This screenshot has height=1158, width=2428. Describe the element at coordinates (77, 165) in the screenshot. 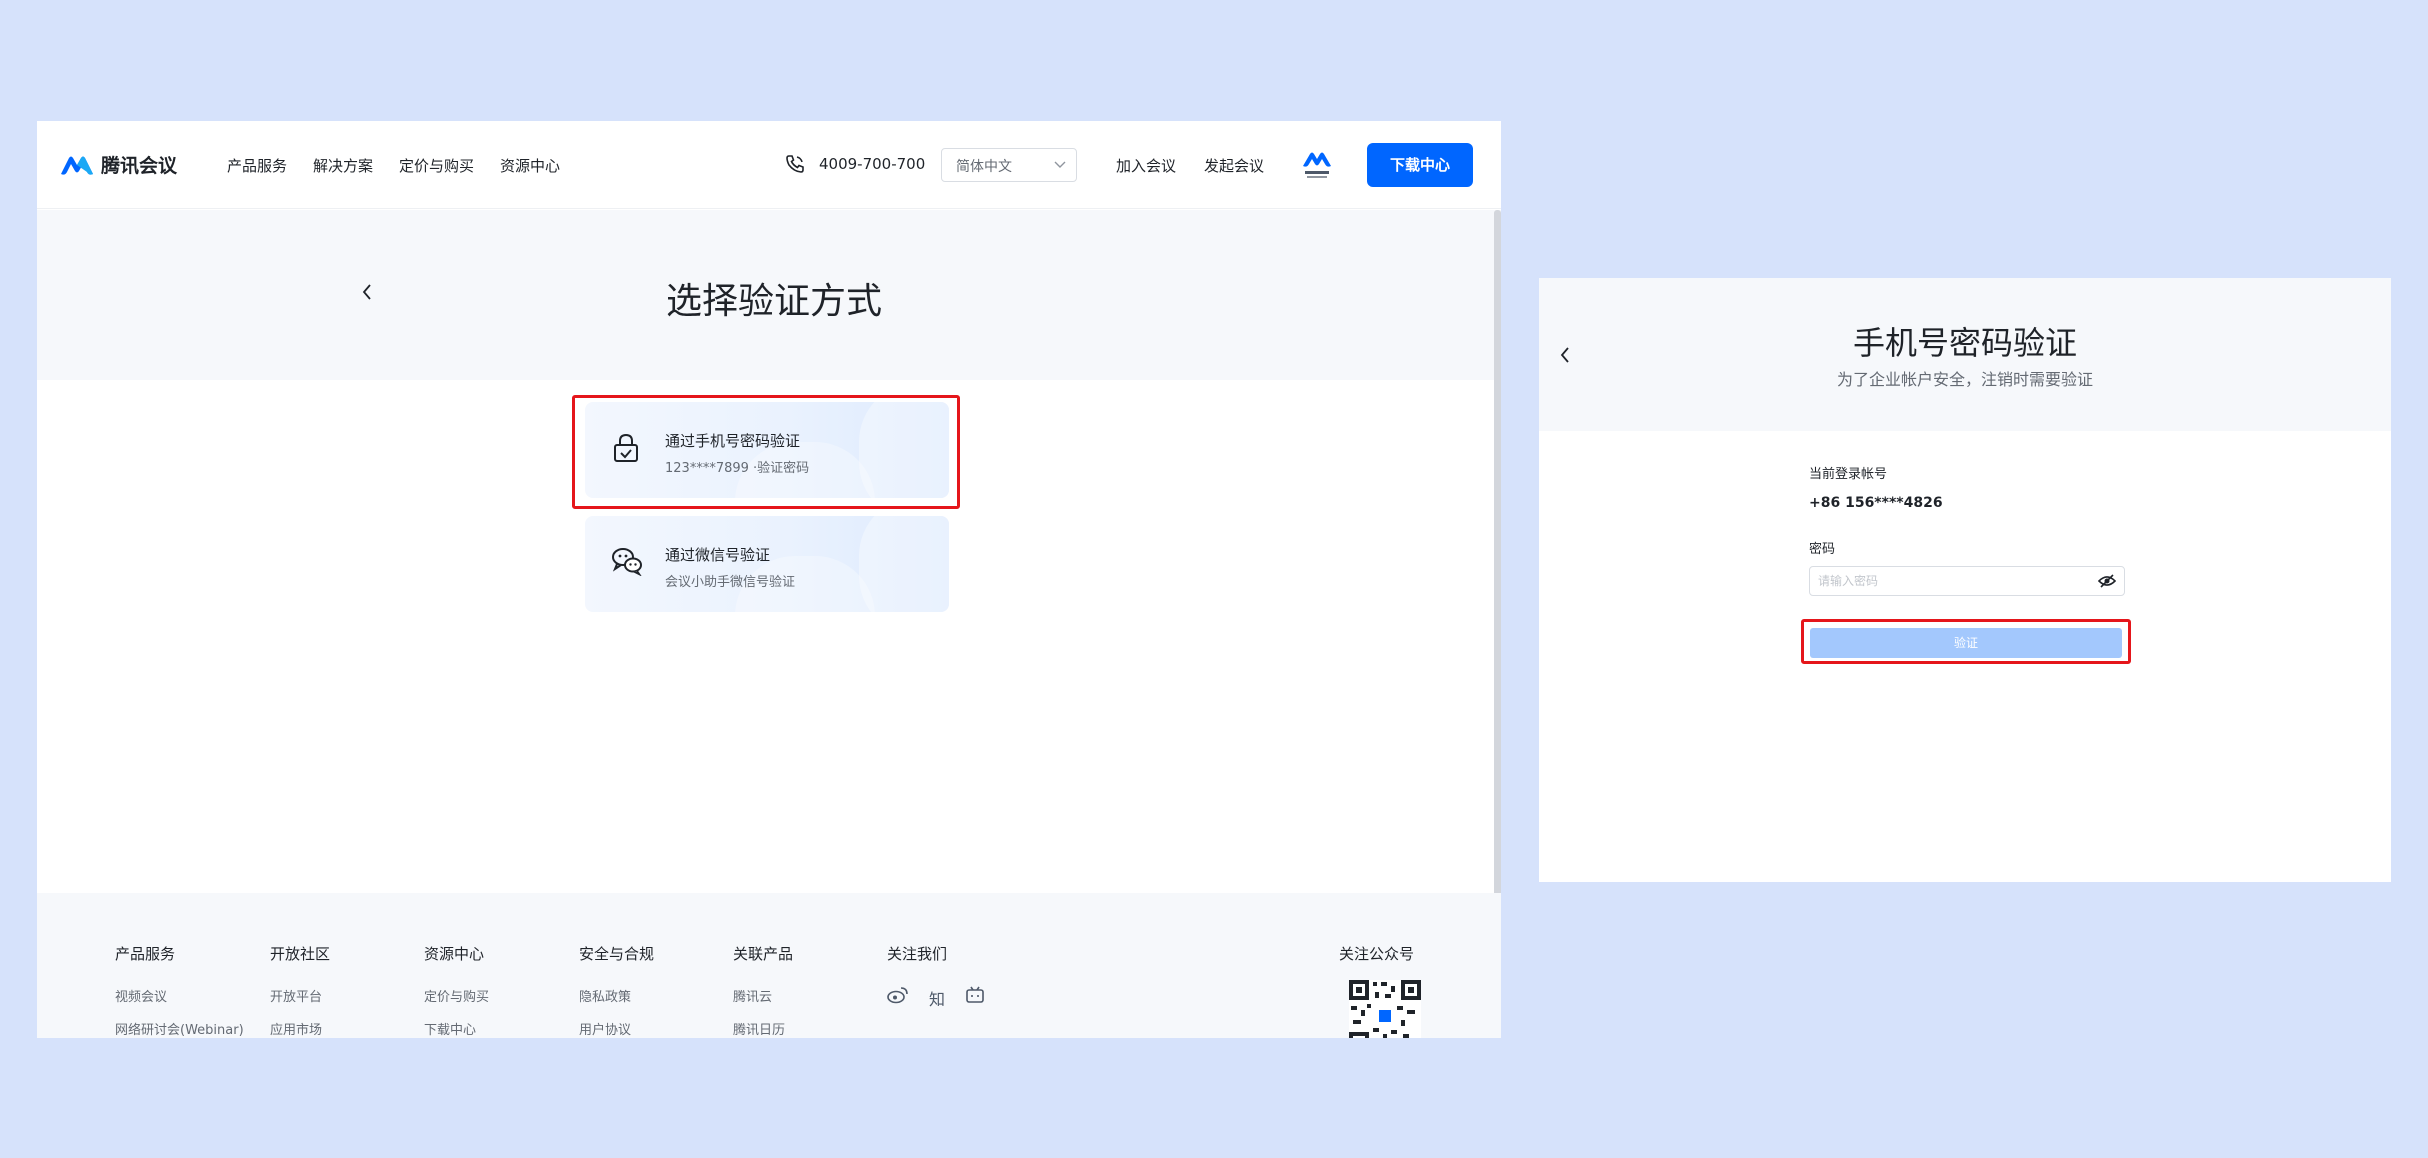

I see `tencent-meeting-logo-icon` at that location.